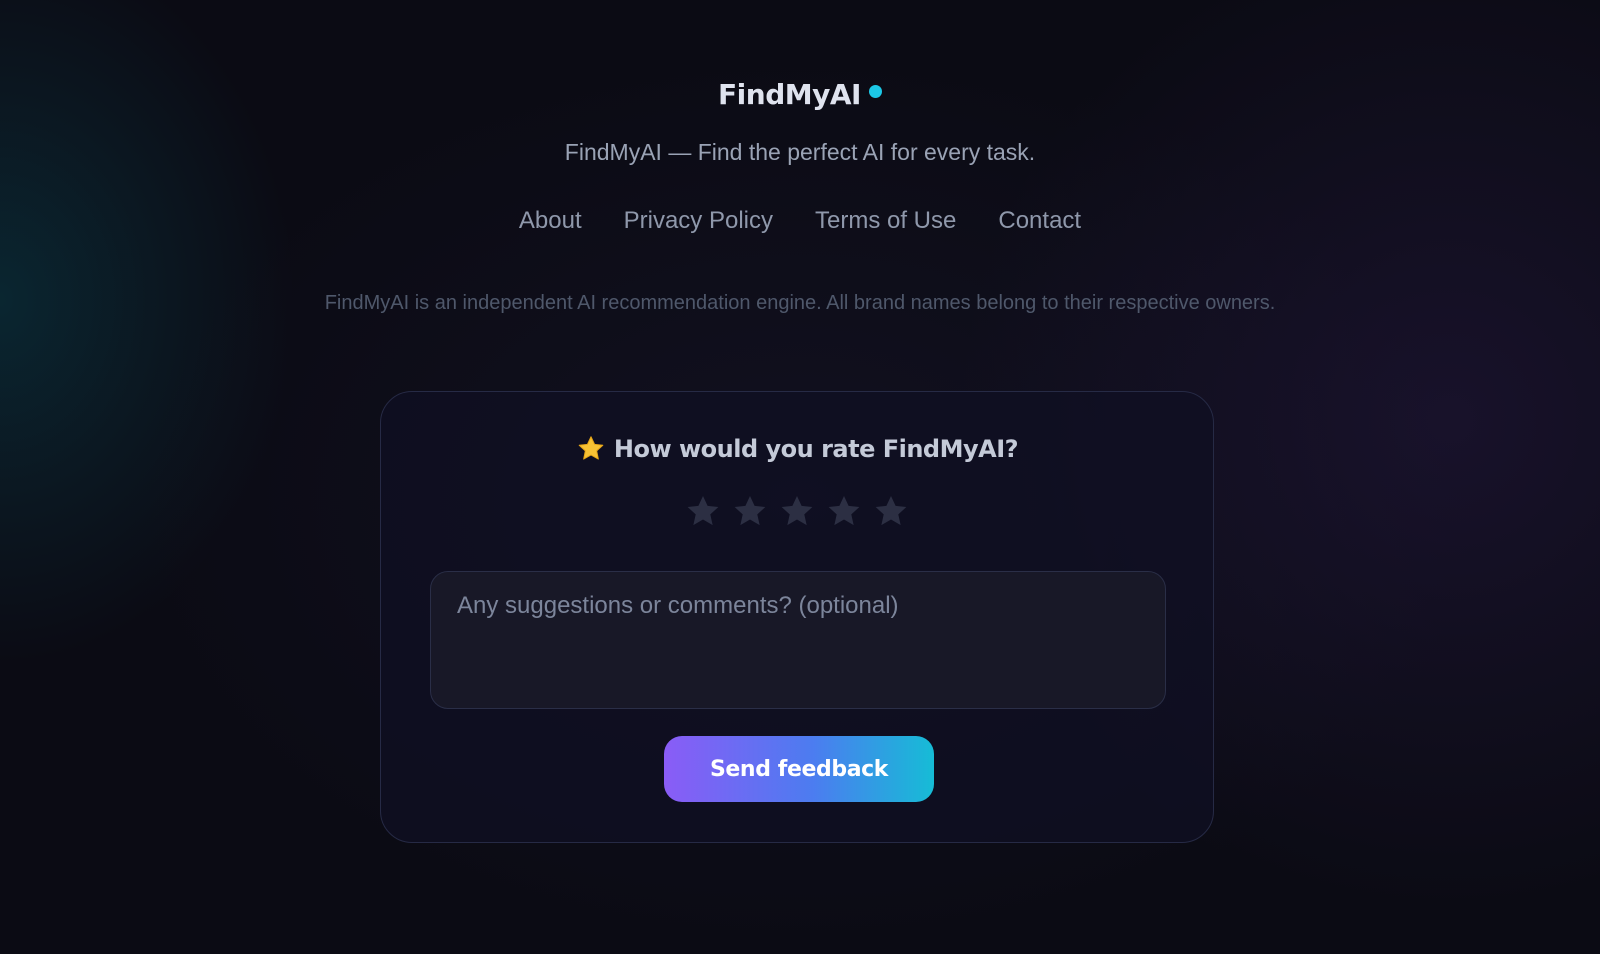 The image size is (1600, 954). What do you see at coordinates (789, 94) in the screenshot?
I see `brand-logo-text: FindMyAI` at bounding box center [789, 94].